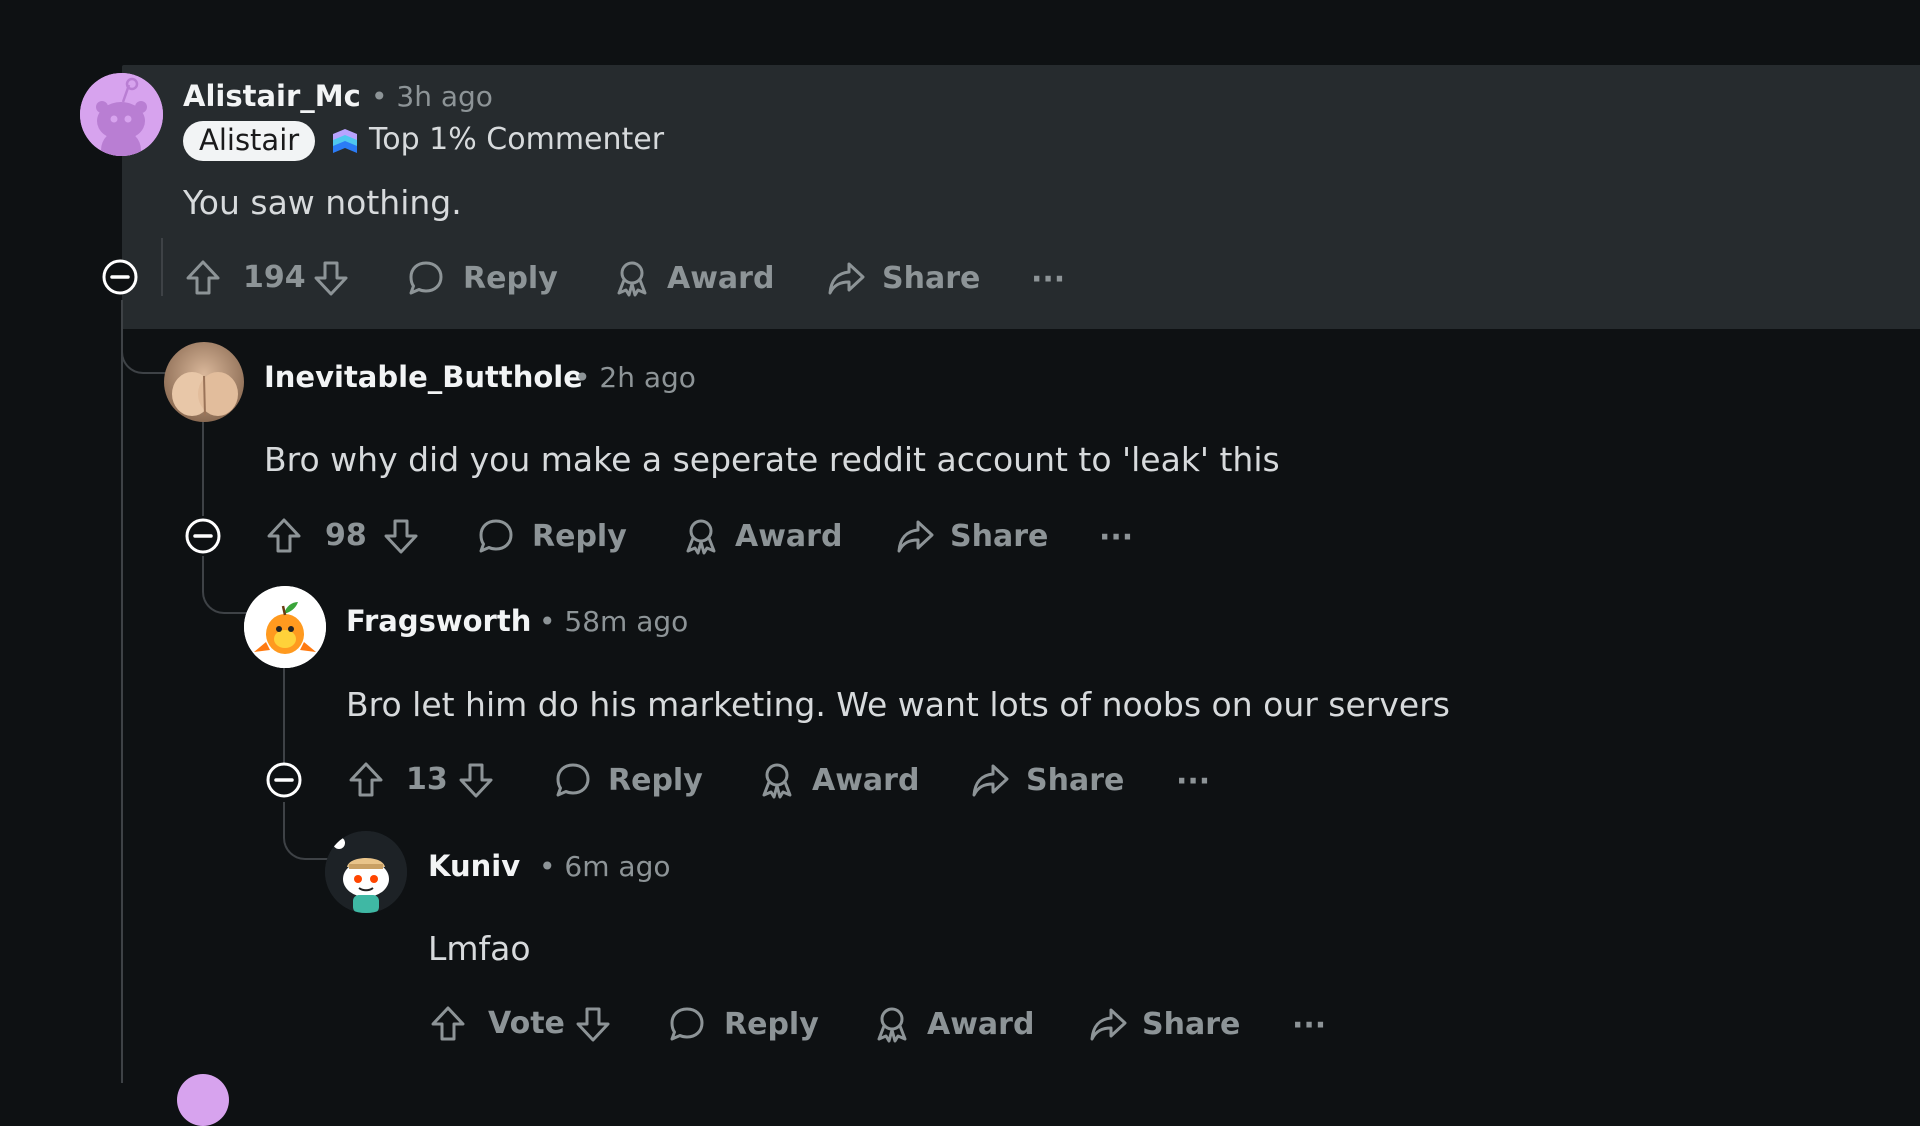 This screenshot has width=1920, height=1126. Describe the element at coordinates (423, 377) in the screenshot. I see `comment-username: Inevitable_Butthole` at that location.